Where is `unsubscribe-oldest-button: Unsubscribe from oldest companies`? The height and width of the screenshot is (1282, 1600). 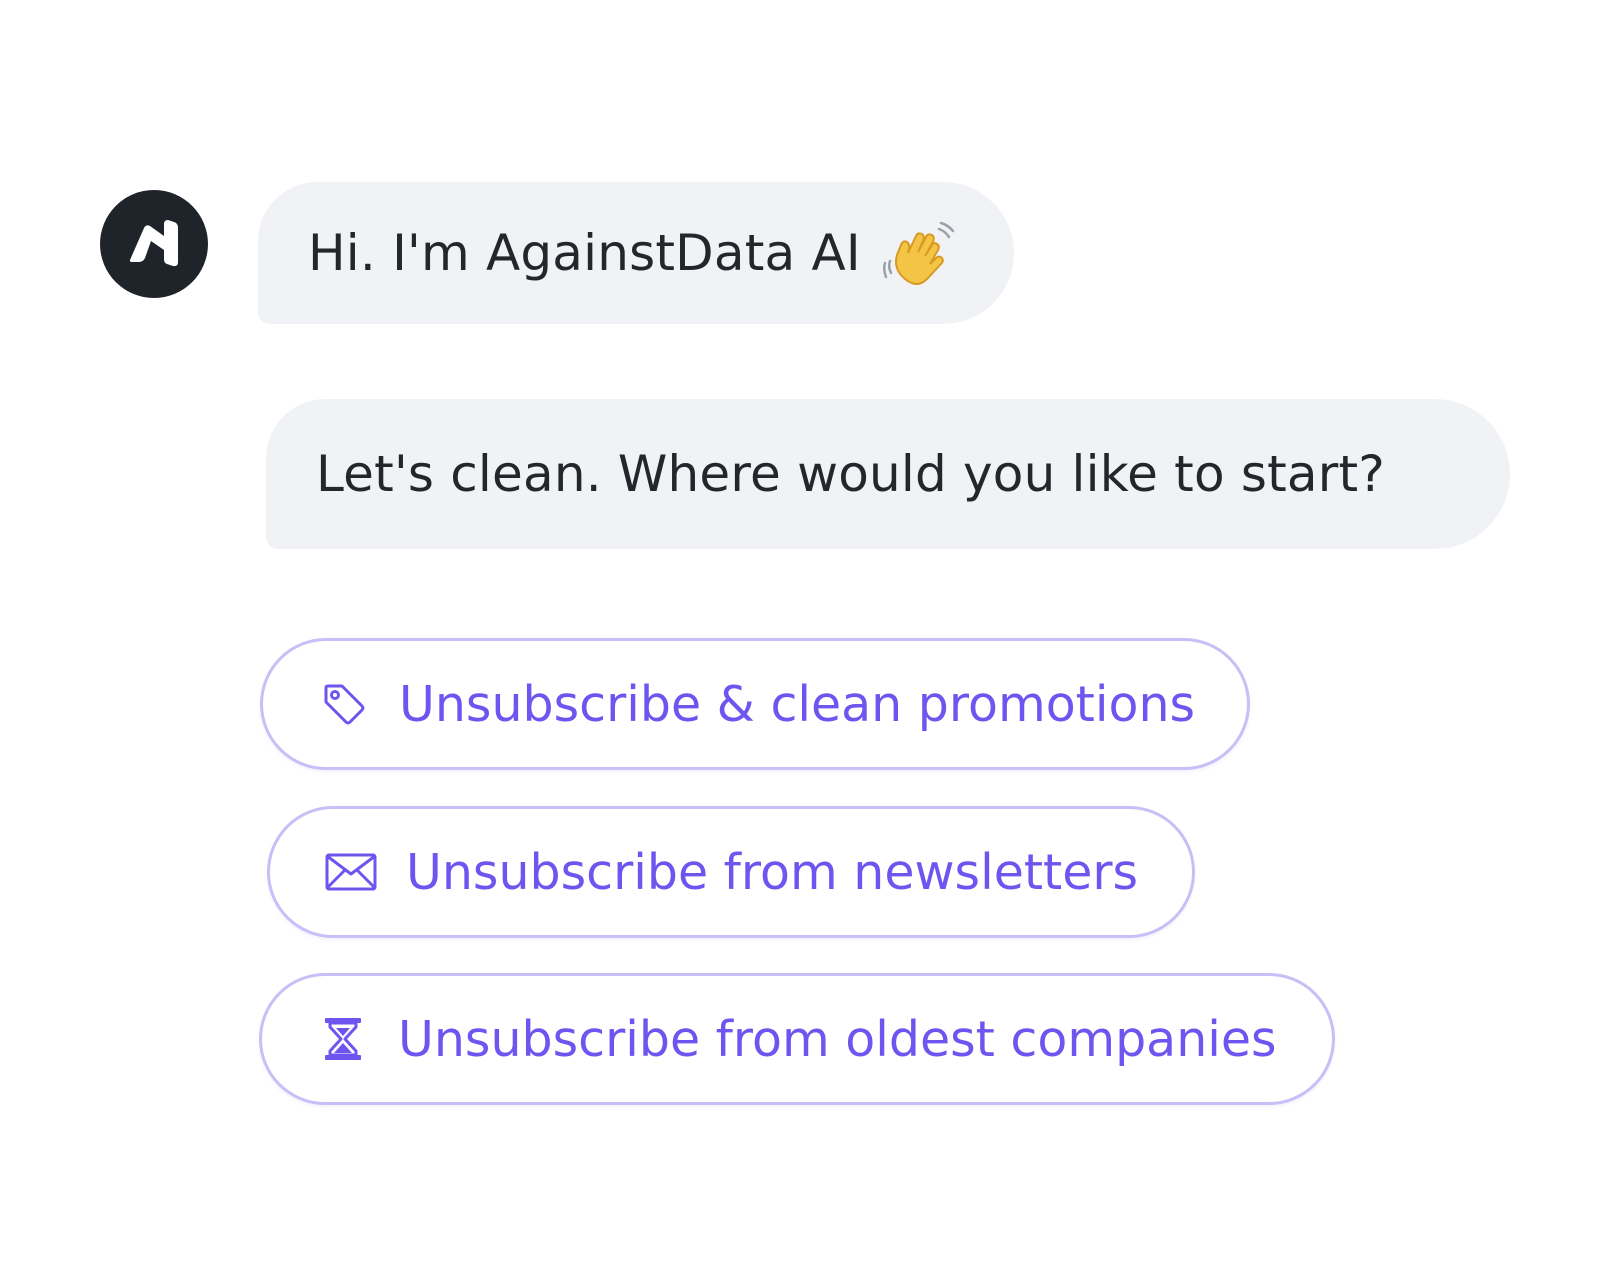
unsubscribe-oldest-button: Unsubscribe from oldest companies is located at coordinates (797, 1039).